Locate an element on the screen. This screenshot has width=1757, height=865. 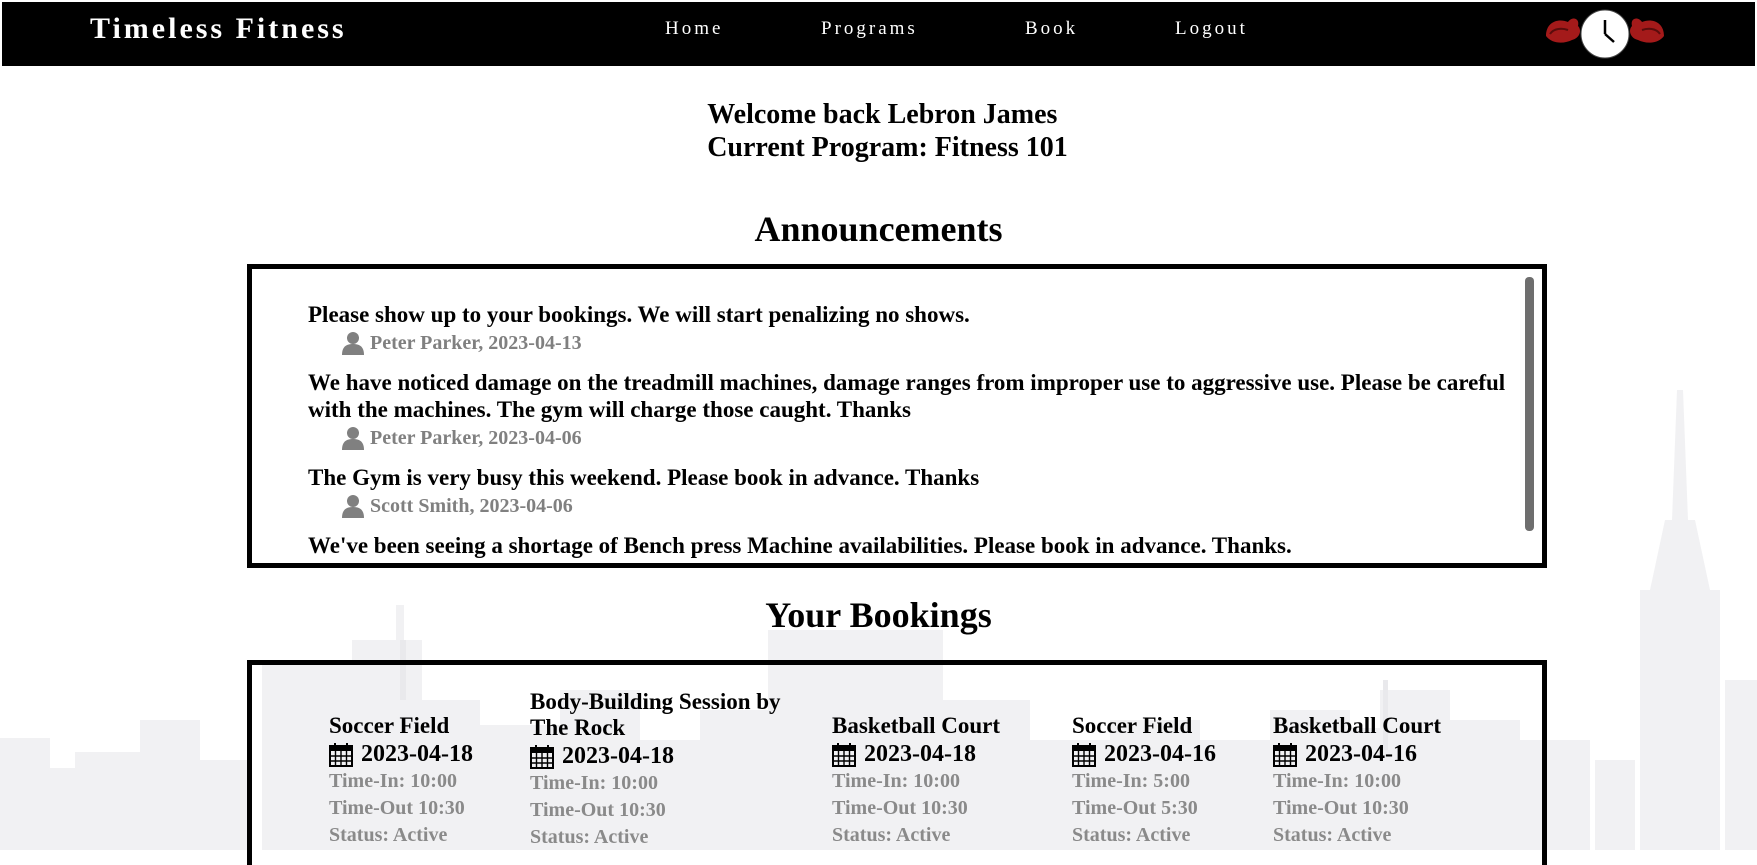
announcement-author-date: Peter Parker, 2023-04-06 is located at coordinates (476, 437).